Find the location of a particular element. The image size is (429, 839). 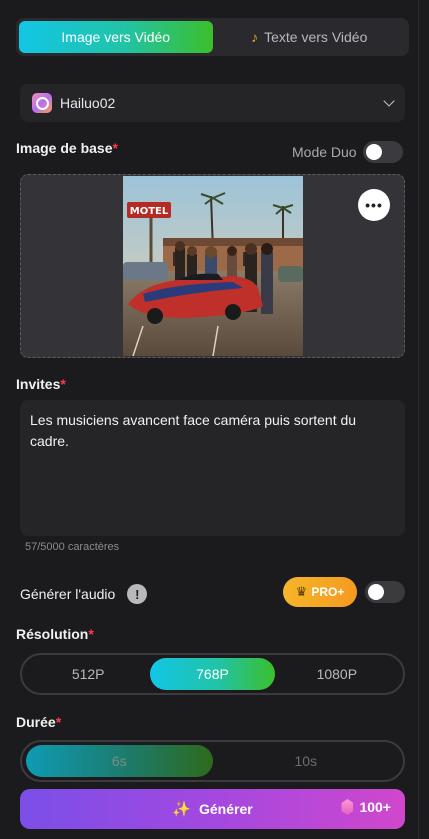

duo-mode: Mode Duo is located at coordinates (347, 152).